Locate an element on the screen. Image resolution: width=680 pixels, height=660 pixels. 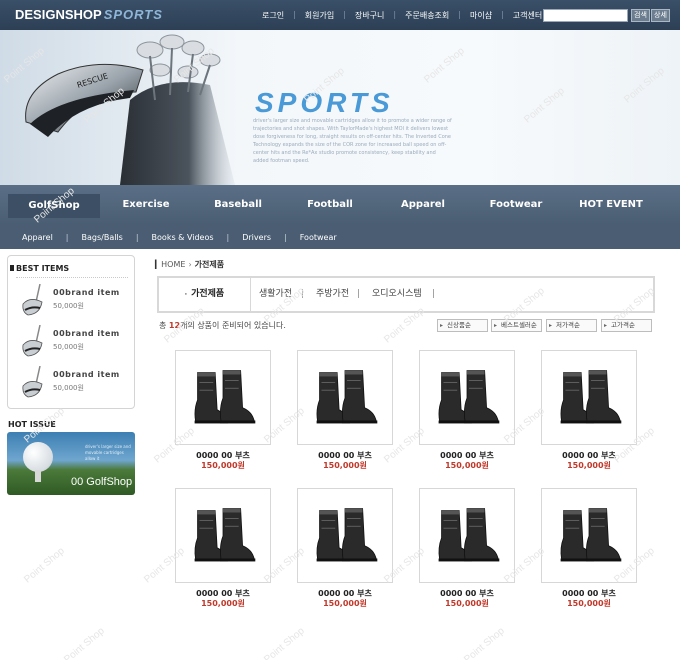
category-tab: 생활가전 is located at coordinates (275, 294).